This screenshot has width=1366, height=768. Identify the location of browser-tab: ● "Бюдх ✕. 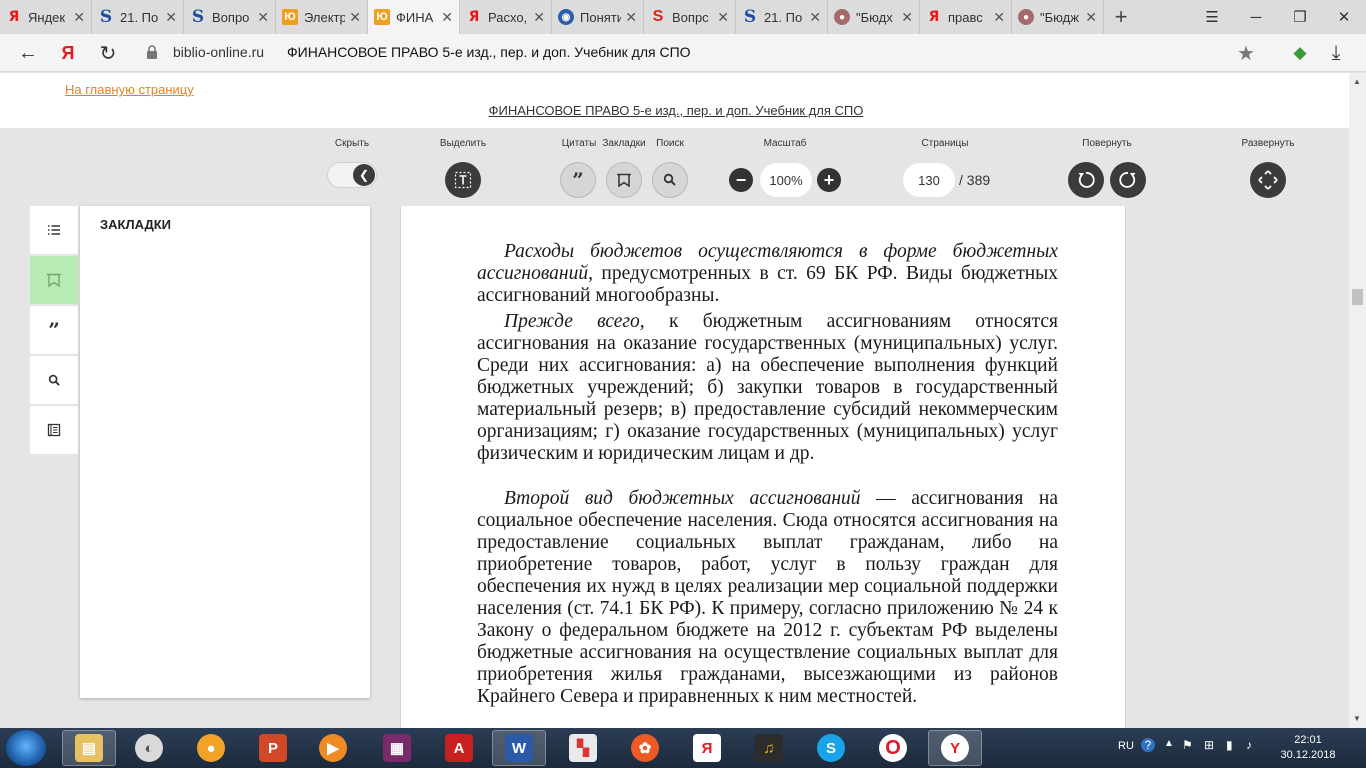
(874, 17).